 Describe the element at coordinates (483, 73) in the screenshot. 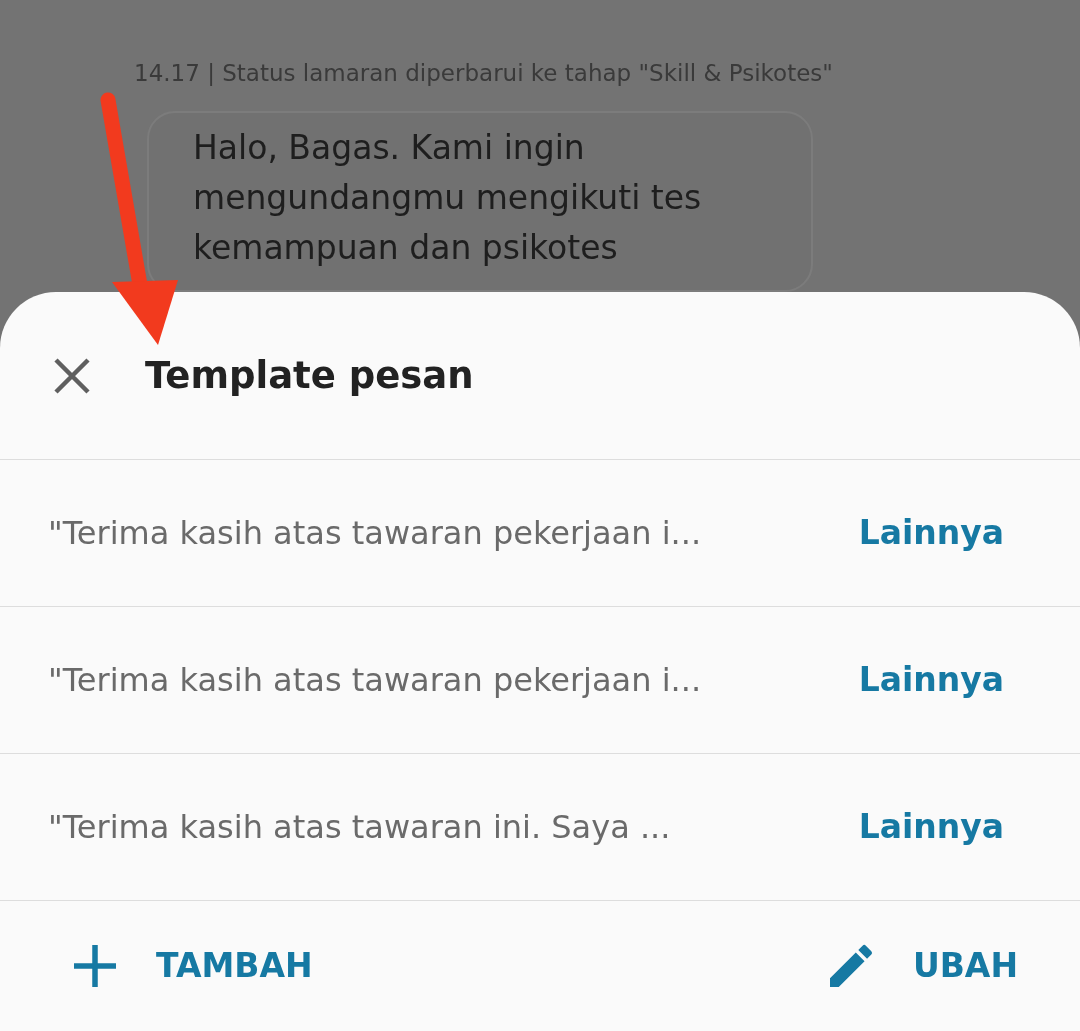

I see `status-message: 14.17 | Status lamaran diperbarui ke tahap "Skill & Psikotes"` at that location.